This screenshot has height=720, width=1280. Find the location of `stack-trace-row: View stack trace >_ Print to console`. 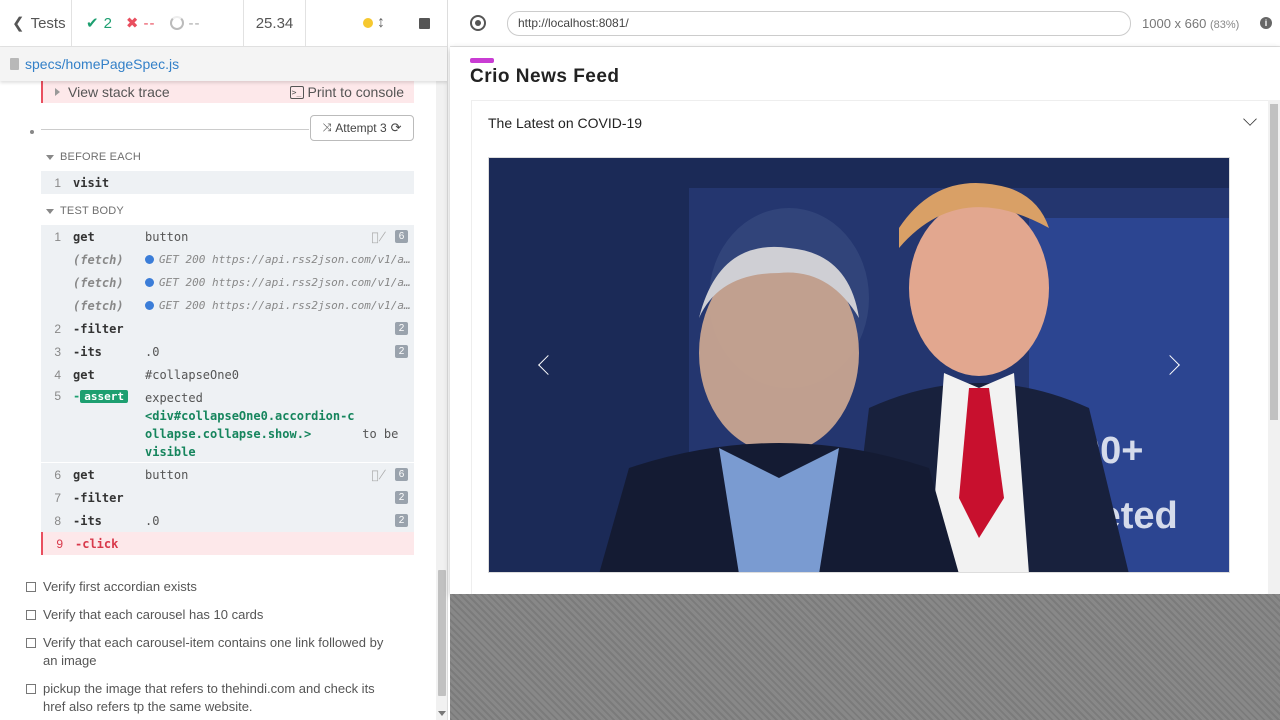

stack-trace-row: View stack trace >_ Print to console is located at coordinates (227, 92).